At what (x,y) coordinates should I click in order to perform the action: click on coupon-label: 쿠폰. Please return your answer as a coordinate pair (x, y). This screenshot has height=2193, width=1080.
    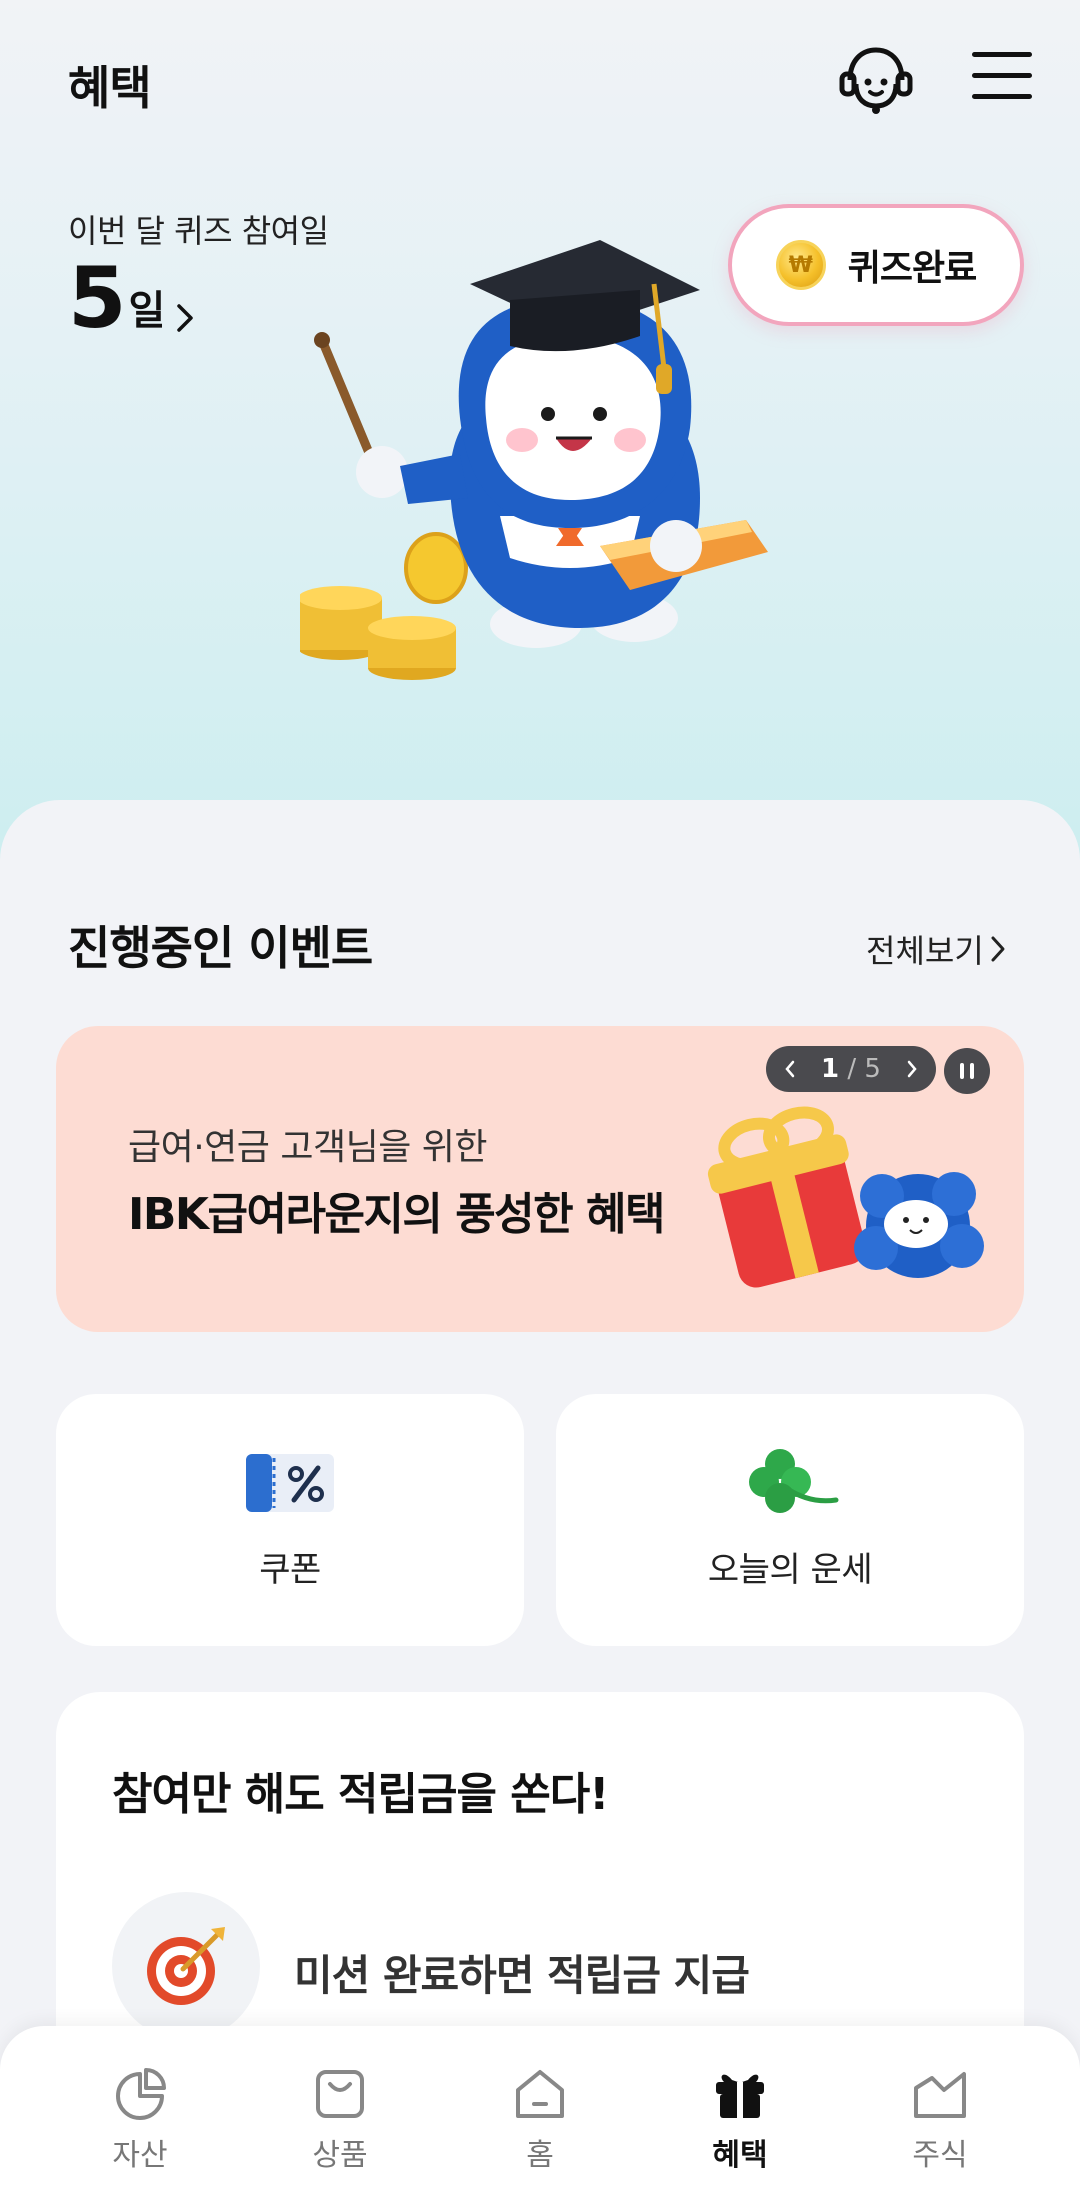
    Looking at the image, I should click on (290, 1570).